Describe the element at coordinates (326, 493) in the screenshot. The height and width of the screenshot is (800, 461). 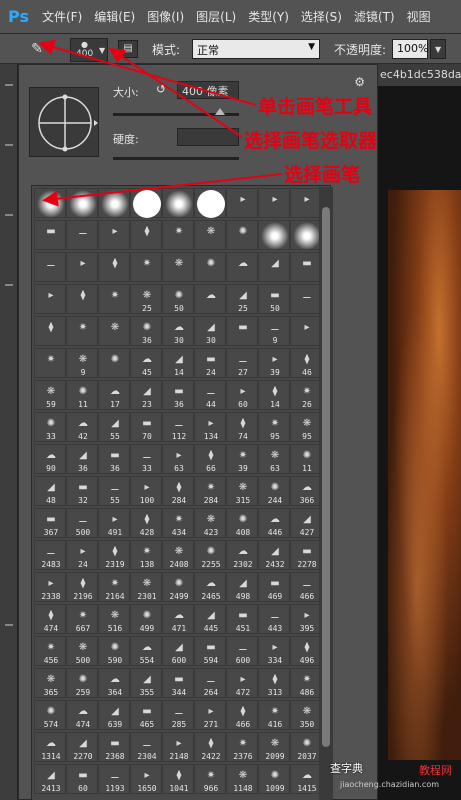
I see `scrollbar` at that location.